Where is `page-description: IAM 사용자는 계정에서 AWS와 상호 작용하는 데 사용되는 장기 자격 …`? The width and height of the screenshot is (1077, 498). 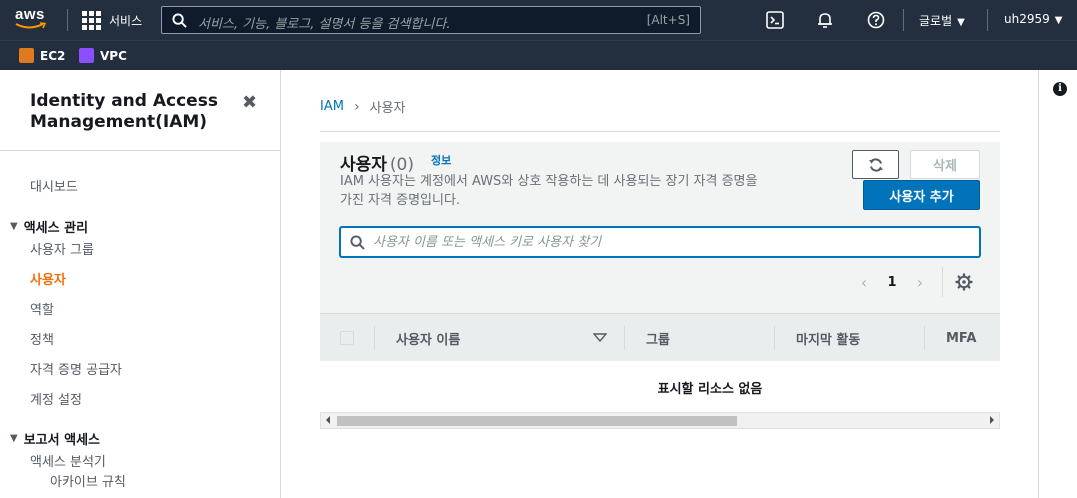 page-description: IAM 사용자는 계정에서 AWS와 상호 작용하는 데 사용되는 장기 자격 … is located at coordinates (549, 191).